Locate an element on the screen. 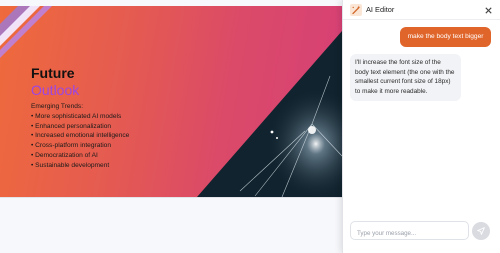 Image resolution: width=500 pixels, height=253 pixels. panel-header: AI Editor is located at coordinates (421, 10).